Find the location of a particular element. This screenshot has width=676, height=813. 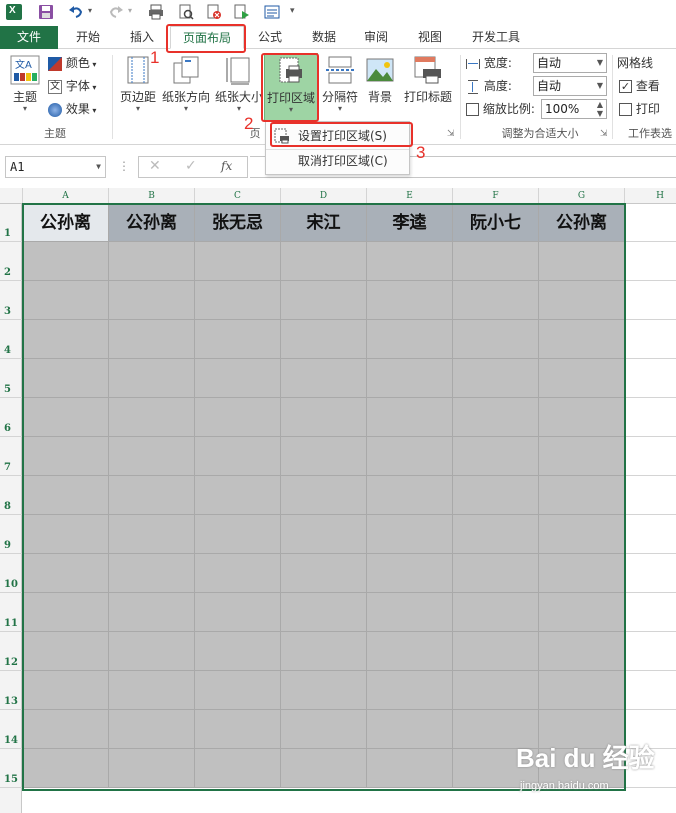

cancel-icon: ✕ is located at coordinates (155, 166).